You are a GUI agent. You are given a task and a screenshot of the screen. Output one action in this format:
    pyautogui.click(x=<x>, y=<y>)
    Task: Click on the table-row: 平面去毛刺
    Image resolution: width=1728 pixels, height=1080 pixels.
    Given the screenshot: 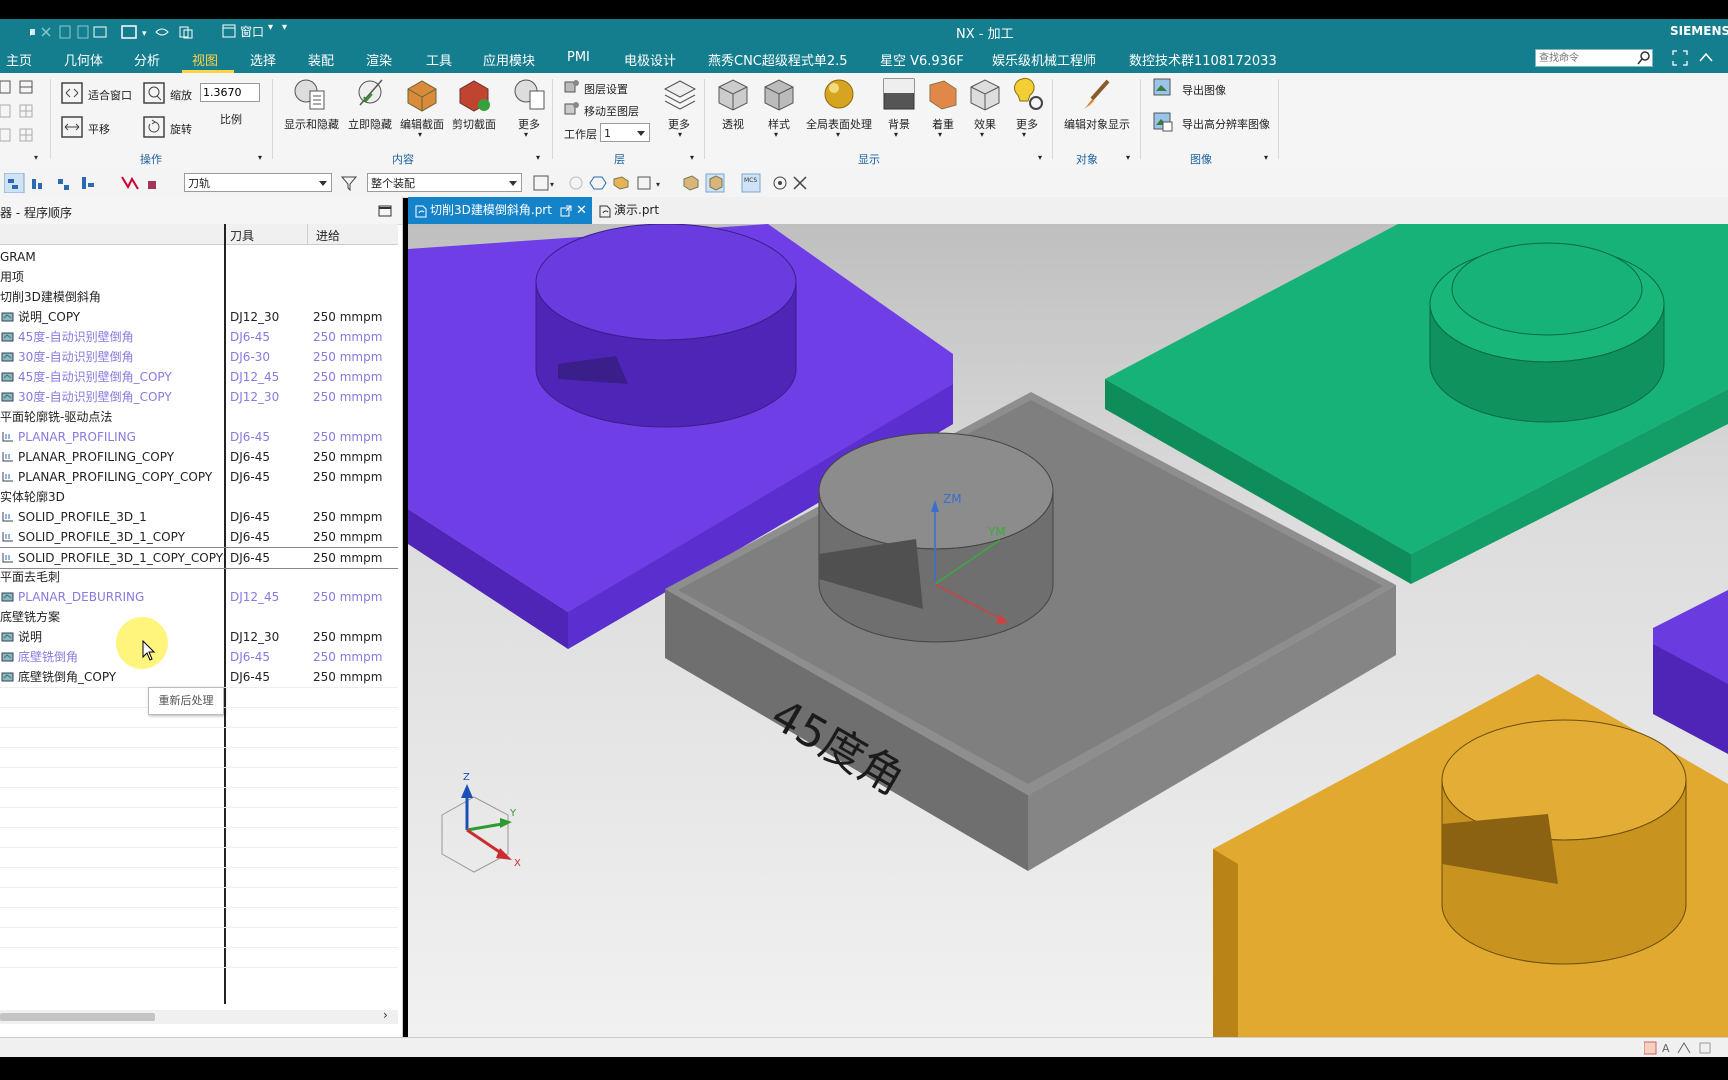 What is the action you would take?
    pyautogui.click(x=199, y=577)
    